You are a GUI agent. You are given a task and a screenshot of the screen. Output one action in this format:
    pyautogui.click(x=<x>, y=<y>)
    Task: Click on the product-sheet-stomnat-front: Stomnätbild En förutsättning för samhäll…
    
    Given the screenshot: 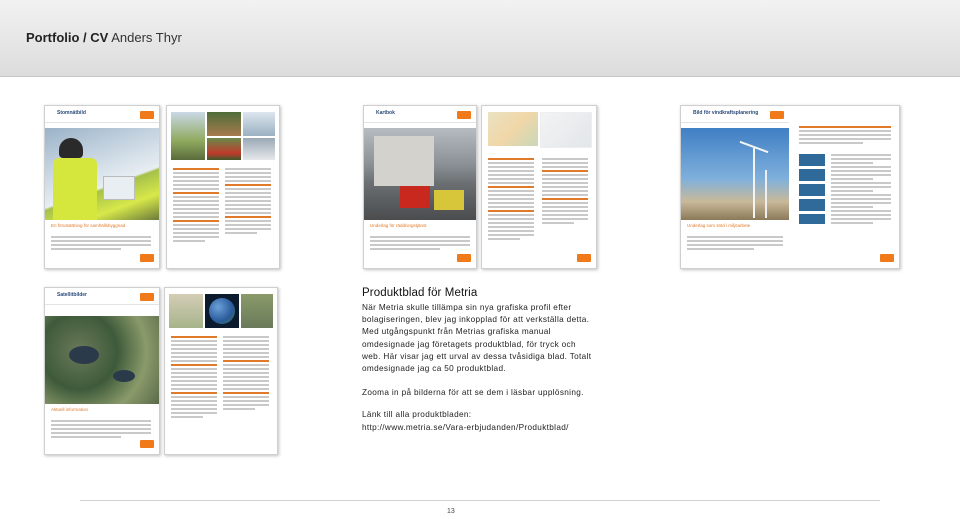 What is the action you would take?
    pyautogui.click(x=102, y=187)
    